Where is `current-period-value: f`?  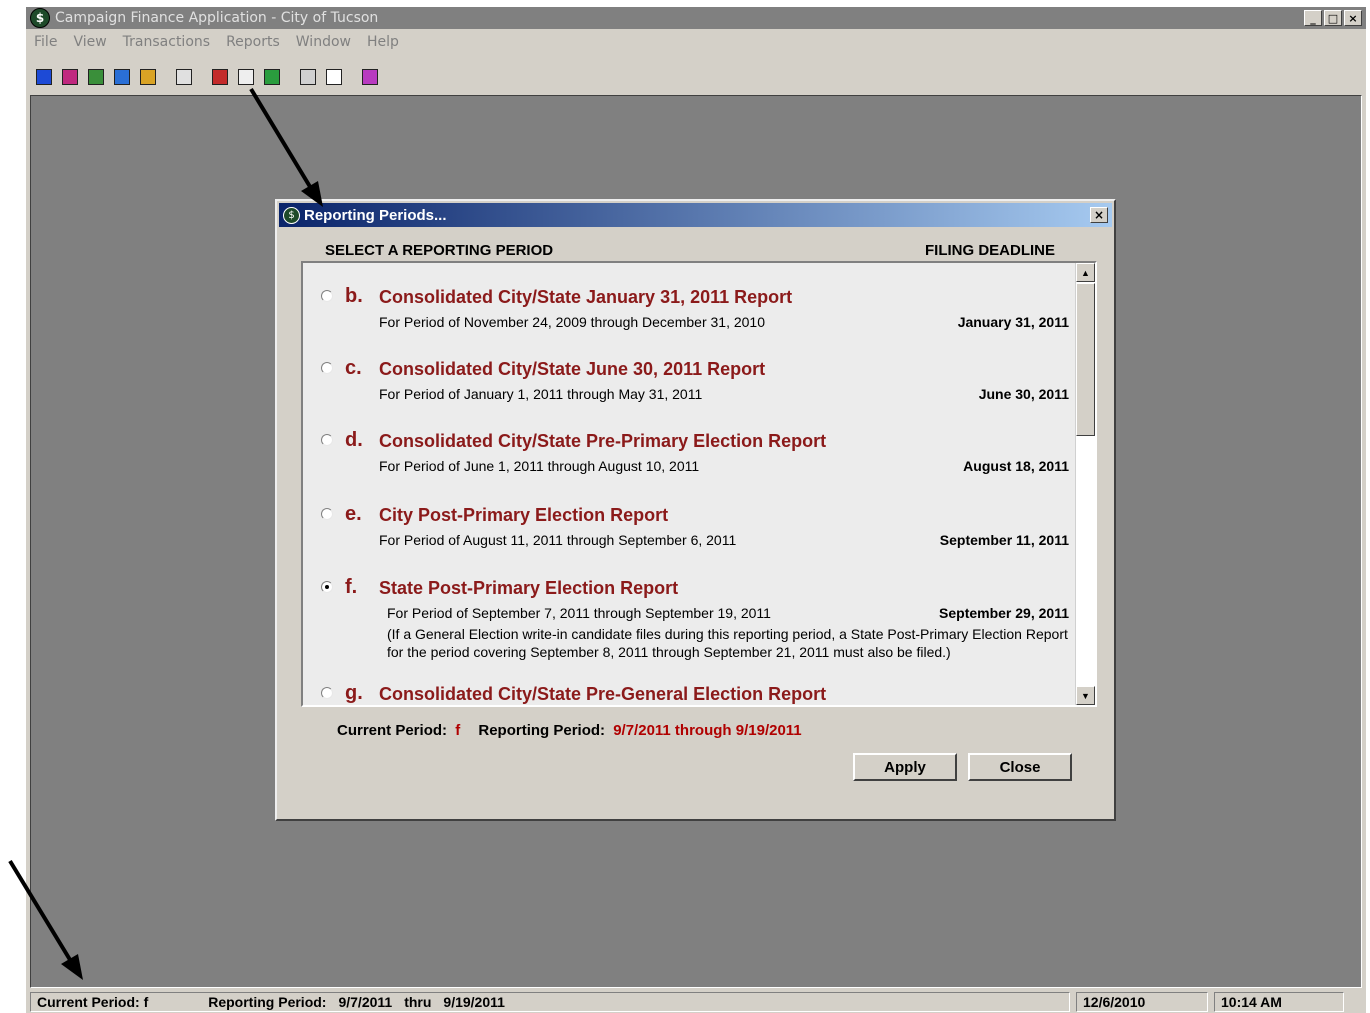 current-period-value: f is located at coordinates (458, 730).